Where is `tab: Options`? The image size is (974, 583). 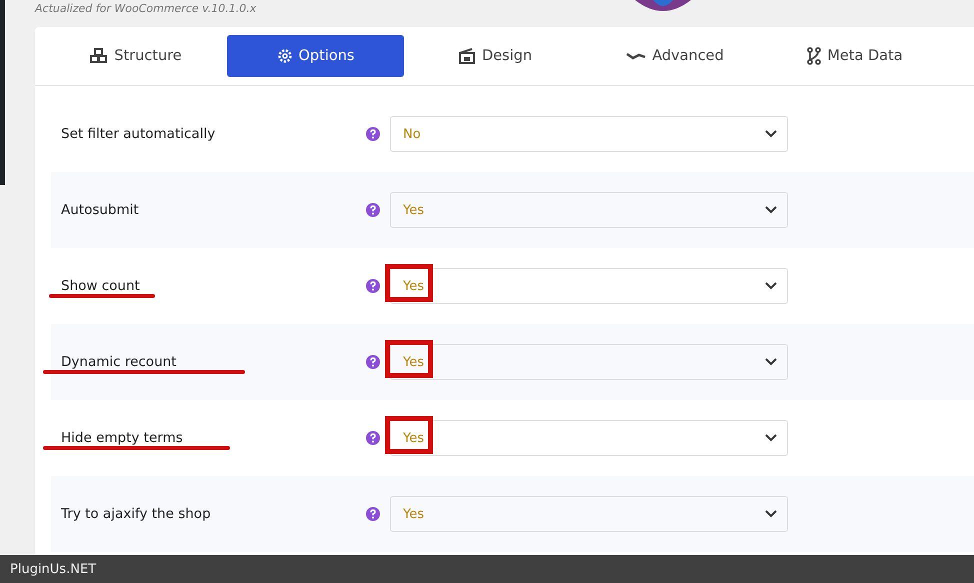 tab: Options is located at coordinates (315, 56).